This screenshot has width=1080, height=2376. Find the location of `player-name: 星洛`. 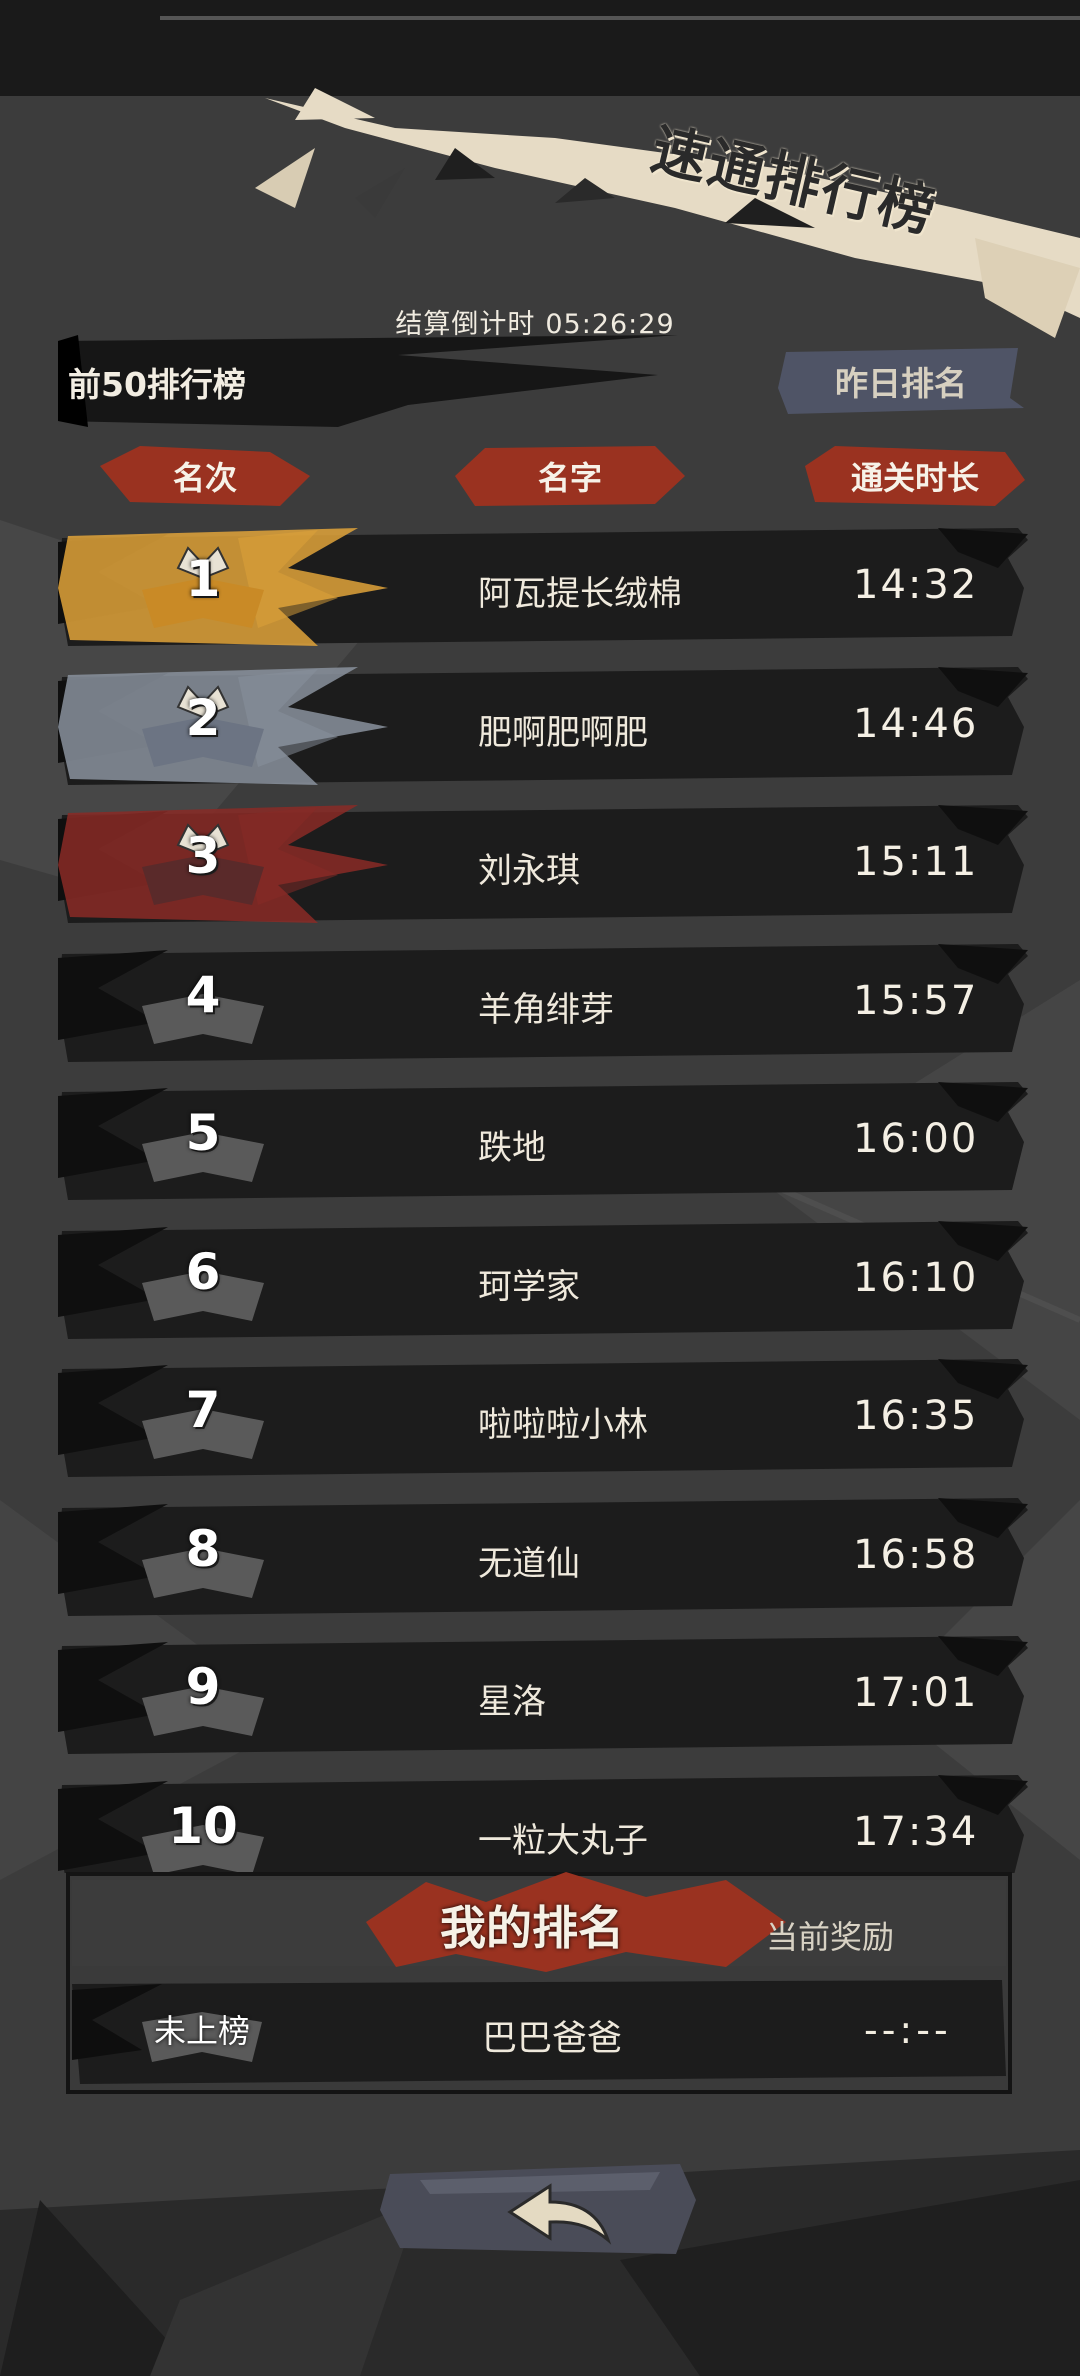

player-name: 星洛 is located at coordinates (512, 1702).